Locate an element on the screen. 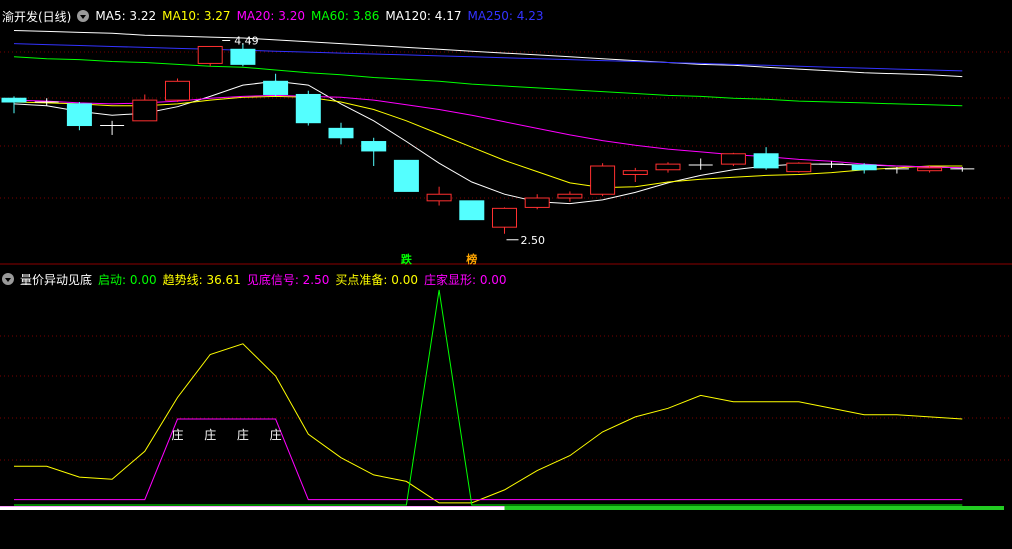 The height and width of the screenshot is (549, 1012). indicator-line-见底信号 is located at coordinates (488, 459).